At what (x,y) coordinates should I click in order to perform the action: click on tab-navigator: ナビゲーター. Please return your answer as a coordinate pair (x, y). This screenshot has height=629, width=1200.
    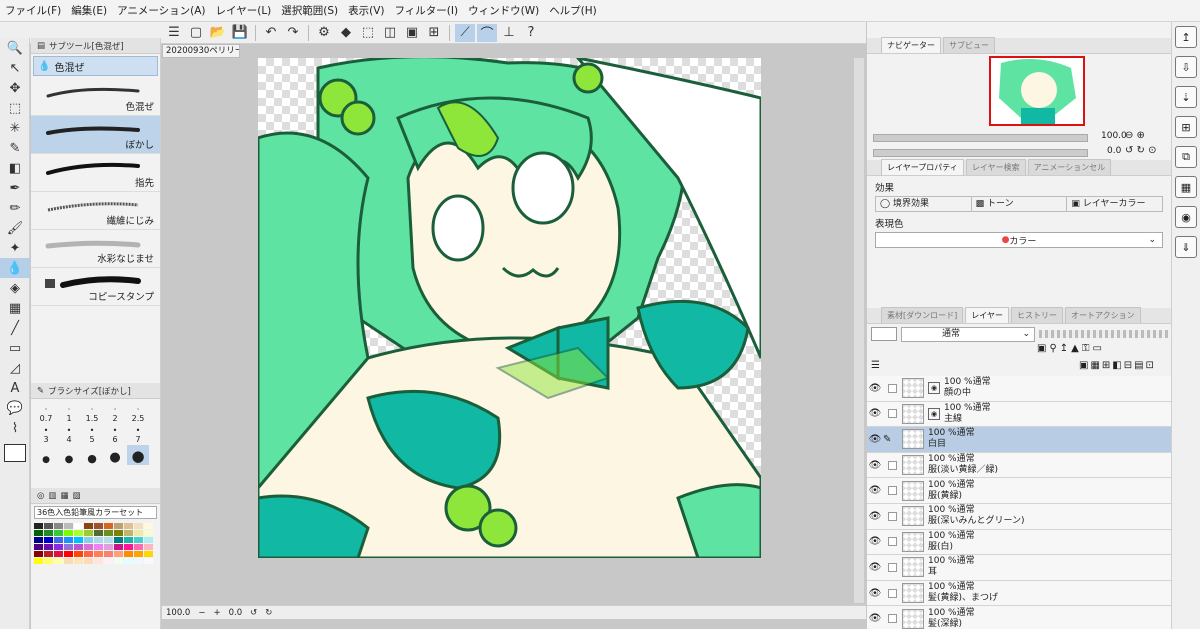
    Looking at the image, I should click on (911, 45).